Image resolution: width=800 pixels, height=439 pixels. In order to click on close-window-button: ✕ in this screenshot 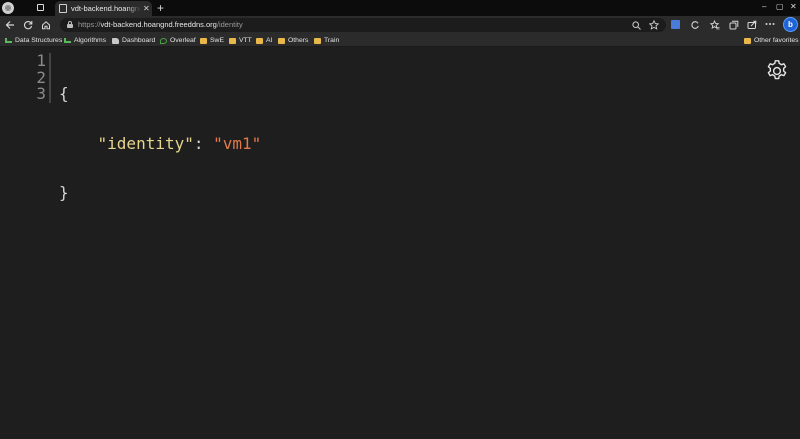, I will do `click(793, 7)`.